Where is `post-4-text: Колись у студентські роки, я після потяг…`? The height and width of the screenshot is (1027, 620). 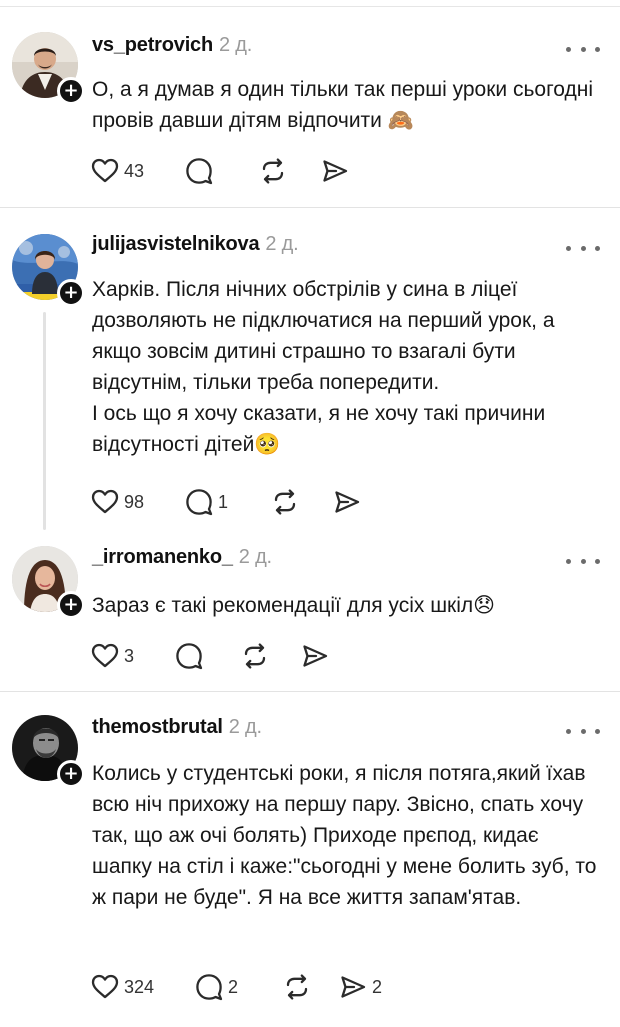
post-4-text: Колись у студентські роки, я після потяг… is located at coordinates (347, 835).